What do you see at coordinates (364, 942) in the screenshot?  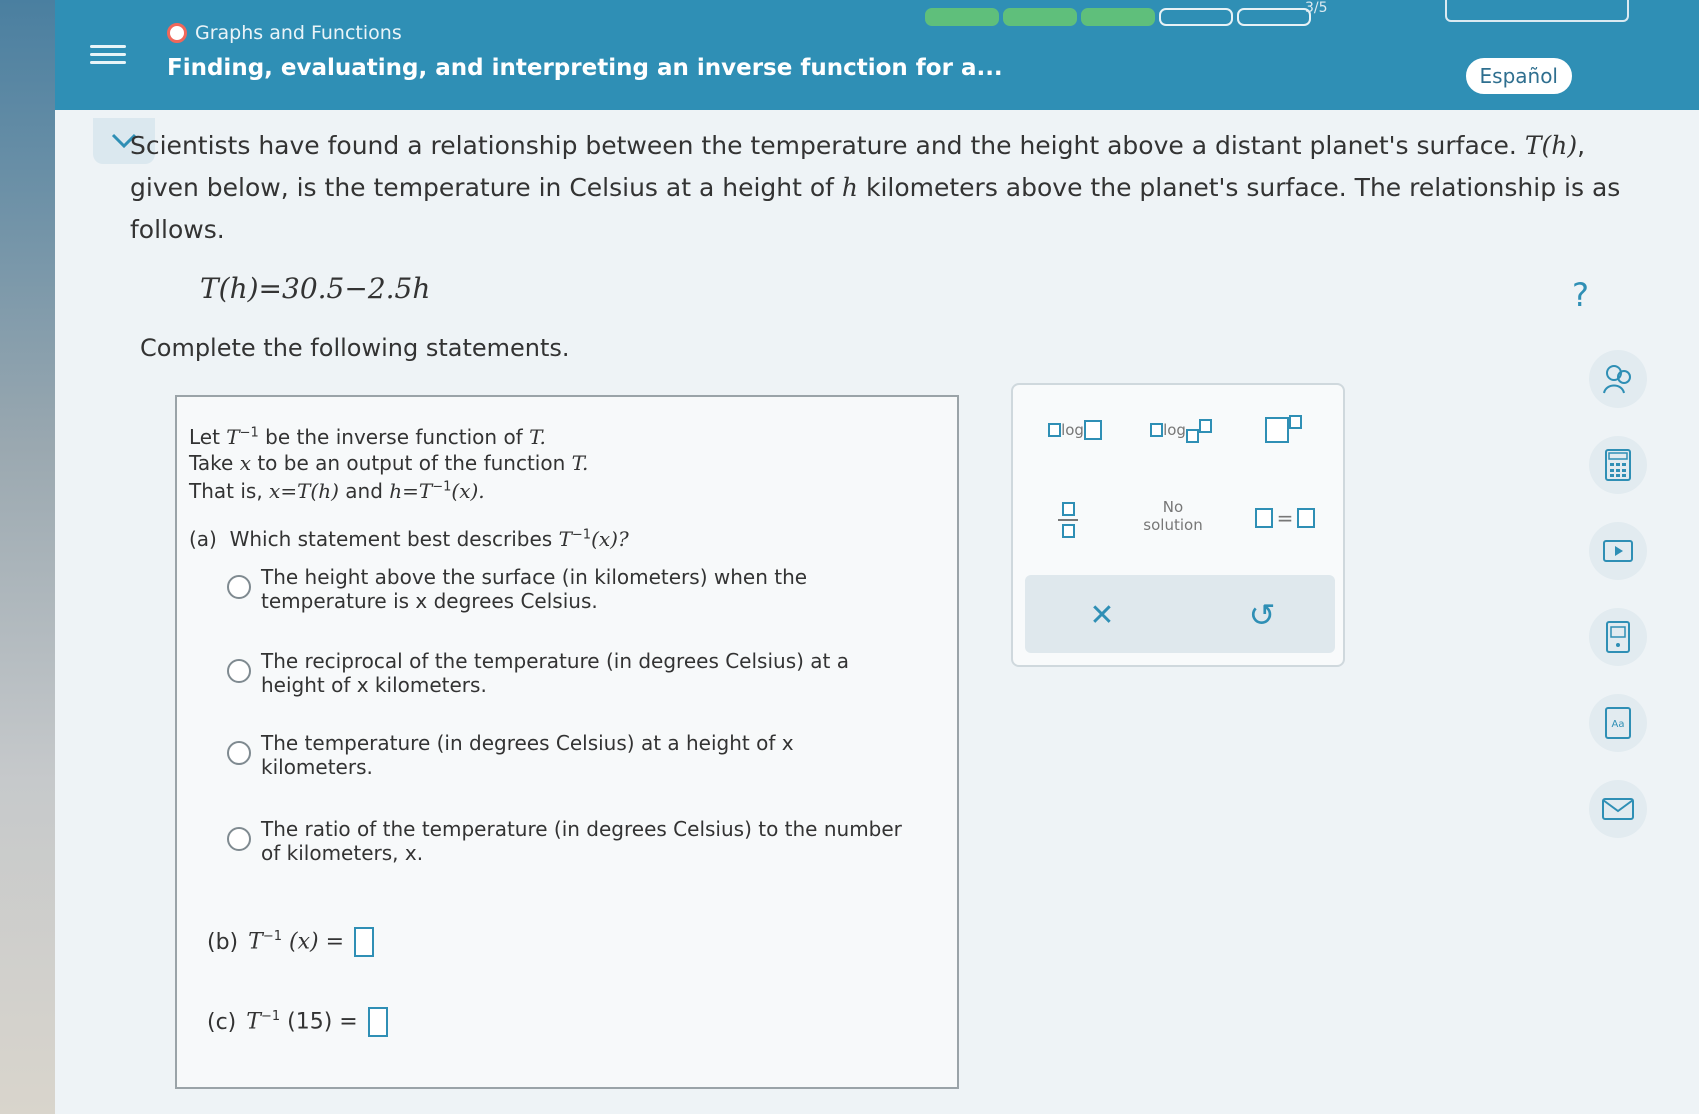 I see `part-b-answer-input` at bounding box center [364, 942].